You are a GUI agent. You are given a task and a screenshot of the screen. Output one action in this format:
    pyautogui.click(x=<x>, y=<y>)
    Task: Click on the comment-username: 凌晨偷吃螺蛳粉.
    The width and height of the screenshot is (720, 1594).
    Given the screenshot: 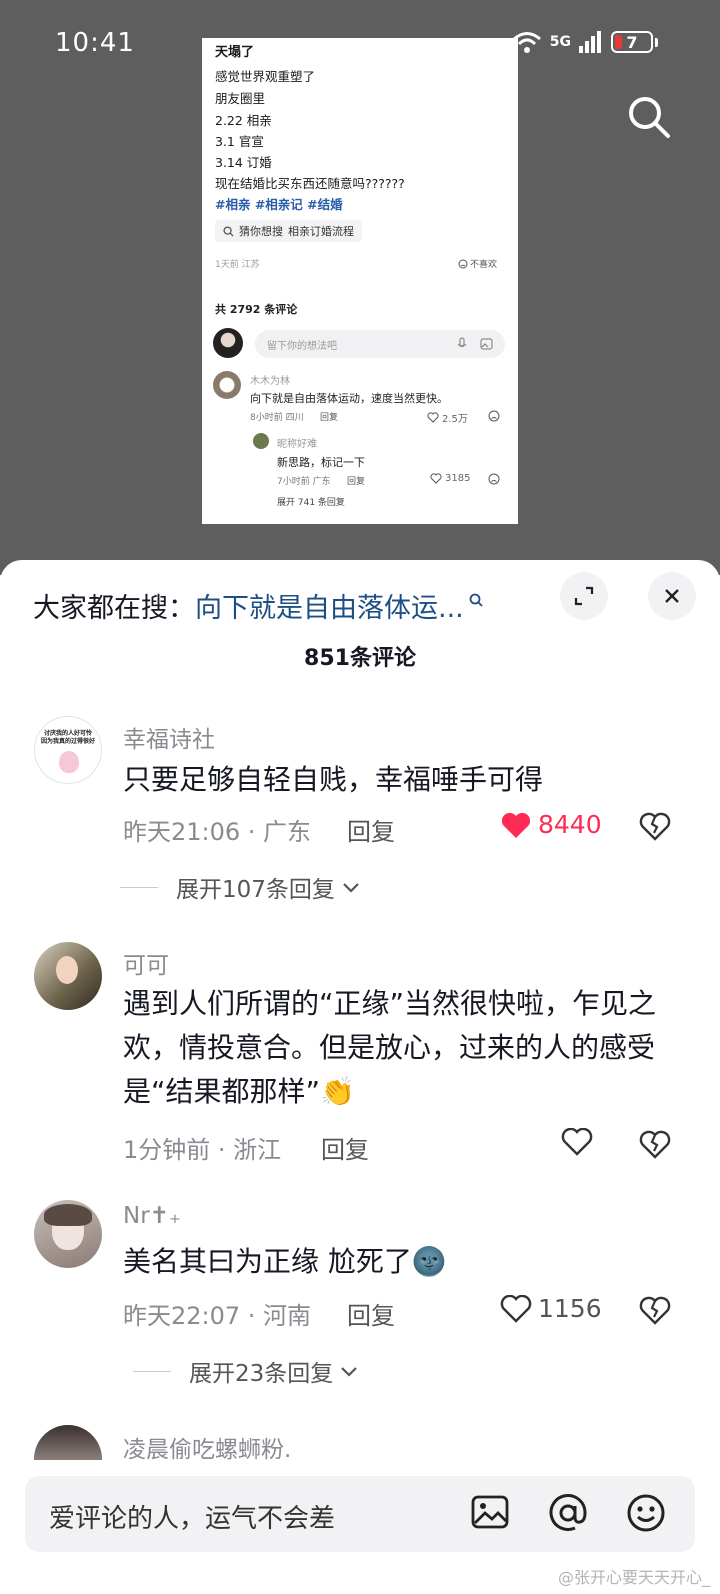 What is the action you would take?
    pyautogui.click(x=207, y=1447)
    